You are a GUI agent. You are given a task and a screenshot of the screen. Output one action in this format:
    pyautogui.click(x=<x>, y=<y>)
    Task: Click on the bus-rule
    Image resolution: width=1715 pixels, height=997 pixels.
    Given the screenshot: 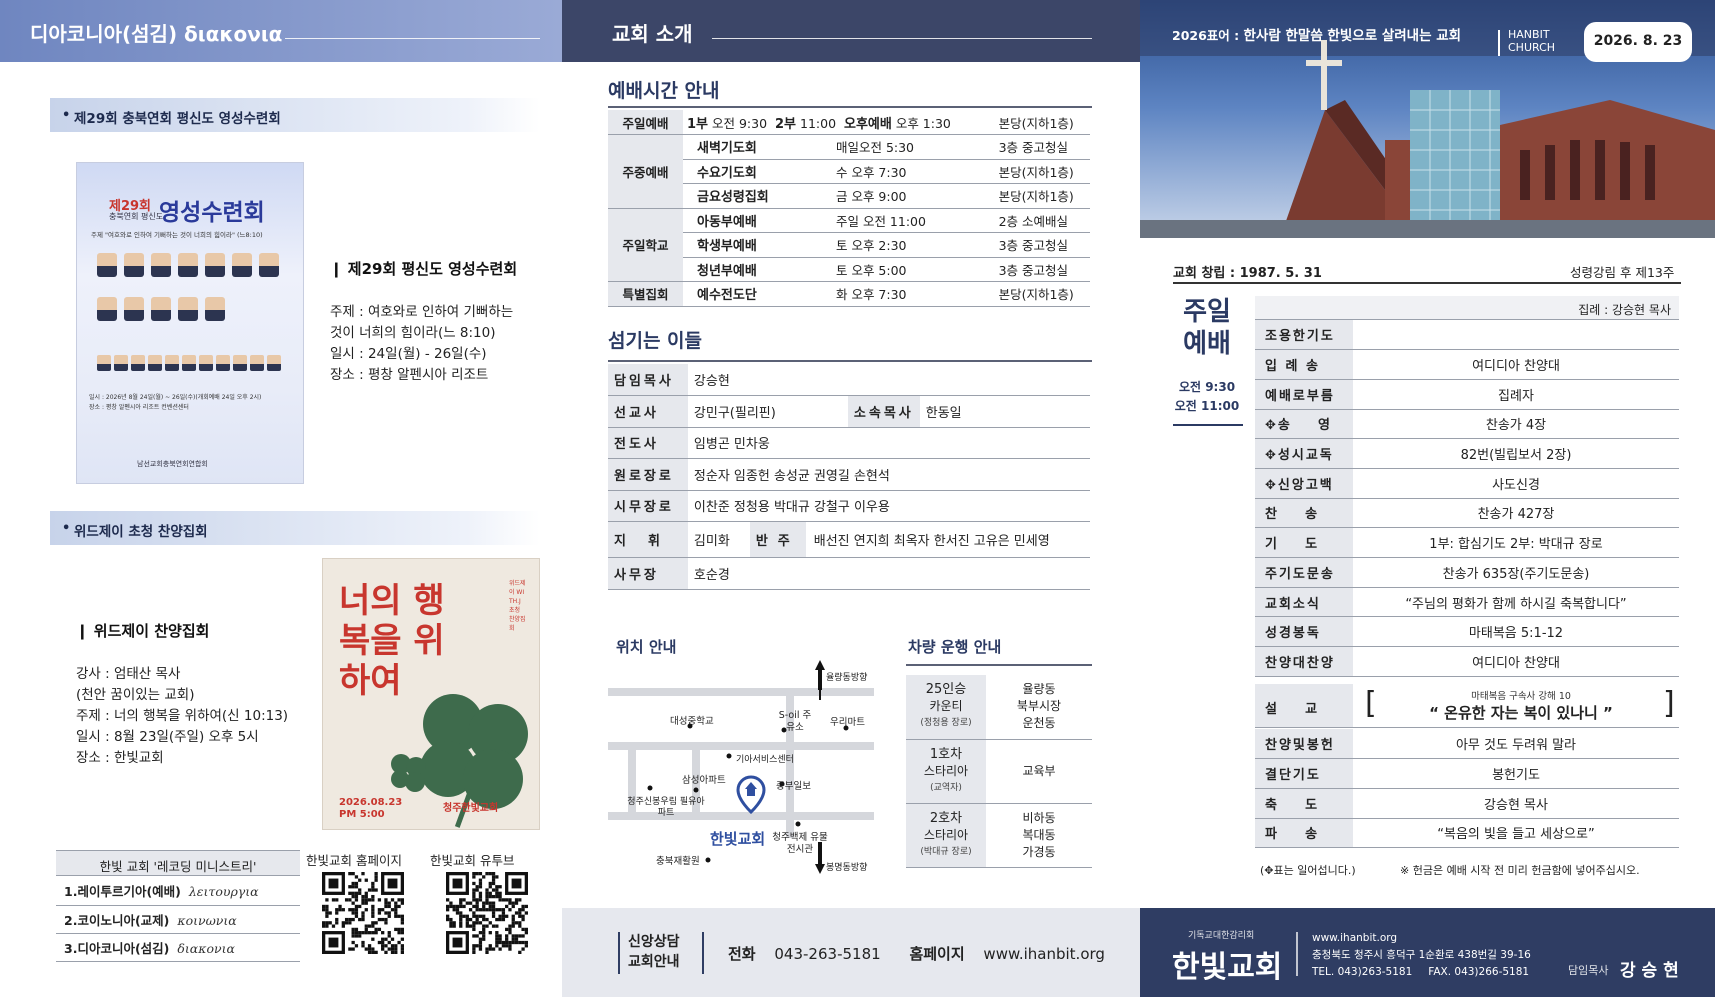 What is the action you would take?
    pyautogui.click(x=999, y=665)
    